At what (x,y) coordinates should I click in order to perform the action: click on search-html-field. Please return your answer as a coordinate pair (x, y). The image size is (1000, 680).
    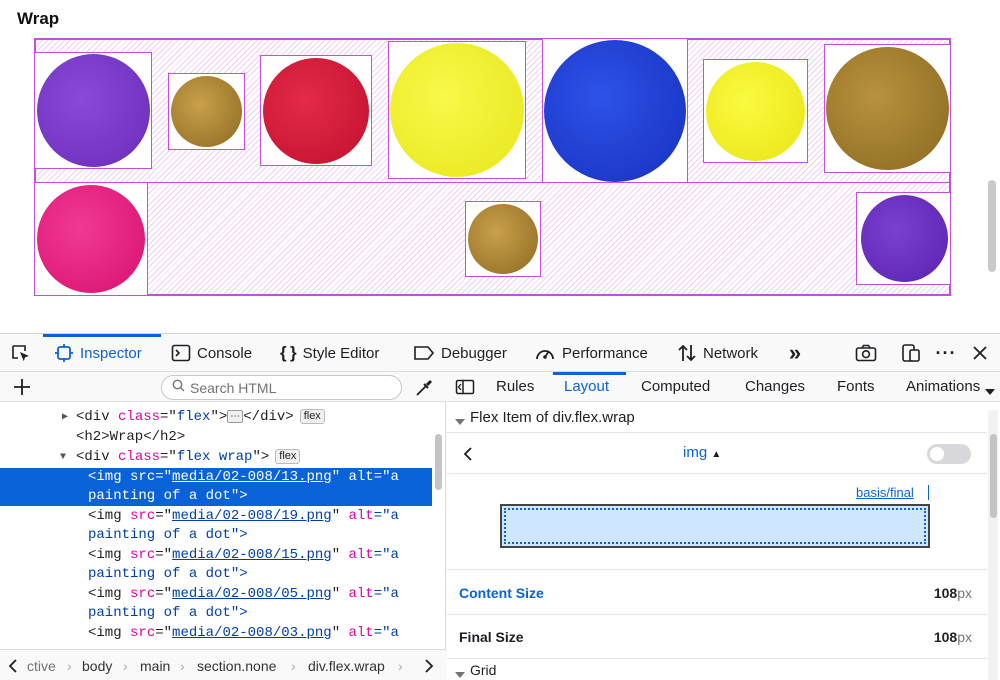
    Looking at the image, I should click on (281, 387).